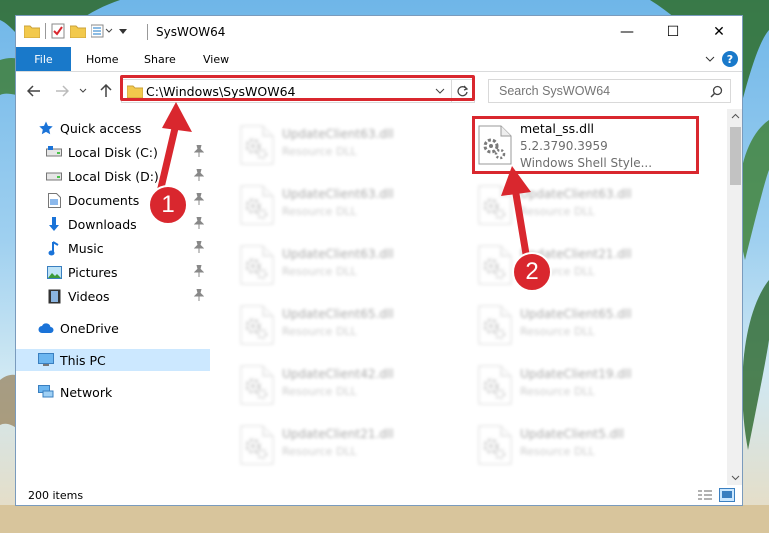  Describe the element at coordinates (54, 223) in the screenshot. I see `download-icon` at that location.